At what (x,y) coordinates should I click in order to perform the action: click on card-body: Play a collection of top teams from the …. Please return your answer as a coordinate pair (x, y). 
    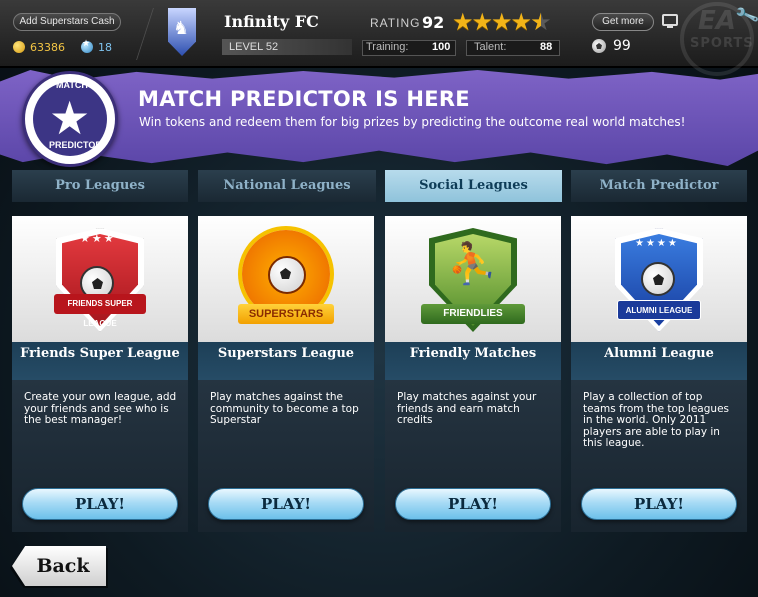
    Looking at the image, I should click on (659, 456).